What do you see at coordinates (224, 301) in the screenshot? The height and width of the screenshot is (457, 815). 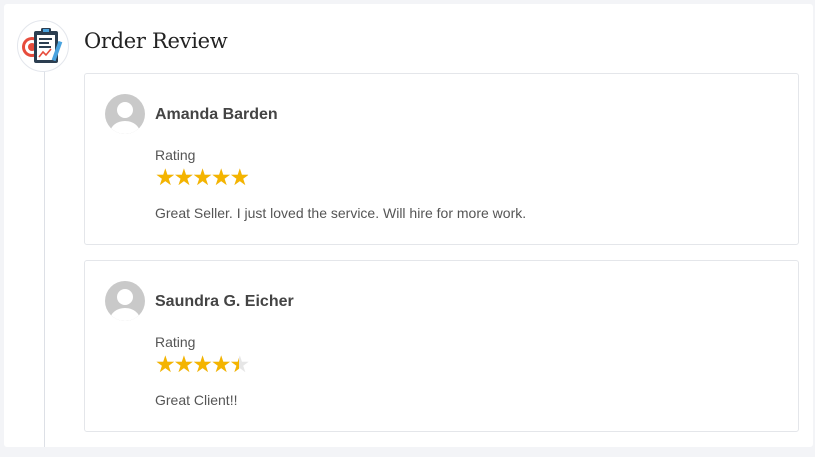 I see `reviewer-name: Saundra G. Eicher` at bounding box center [224, 301].